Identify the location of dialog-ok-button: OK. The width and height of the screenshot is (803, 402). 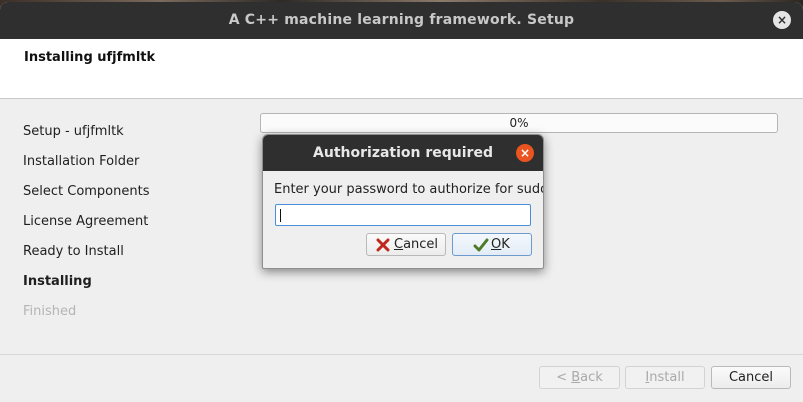
(492, 244).